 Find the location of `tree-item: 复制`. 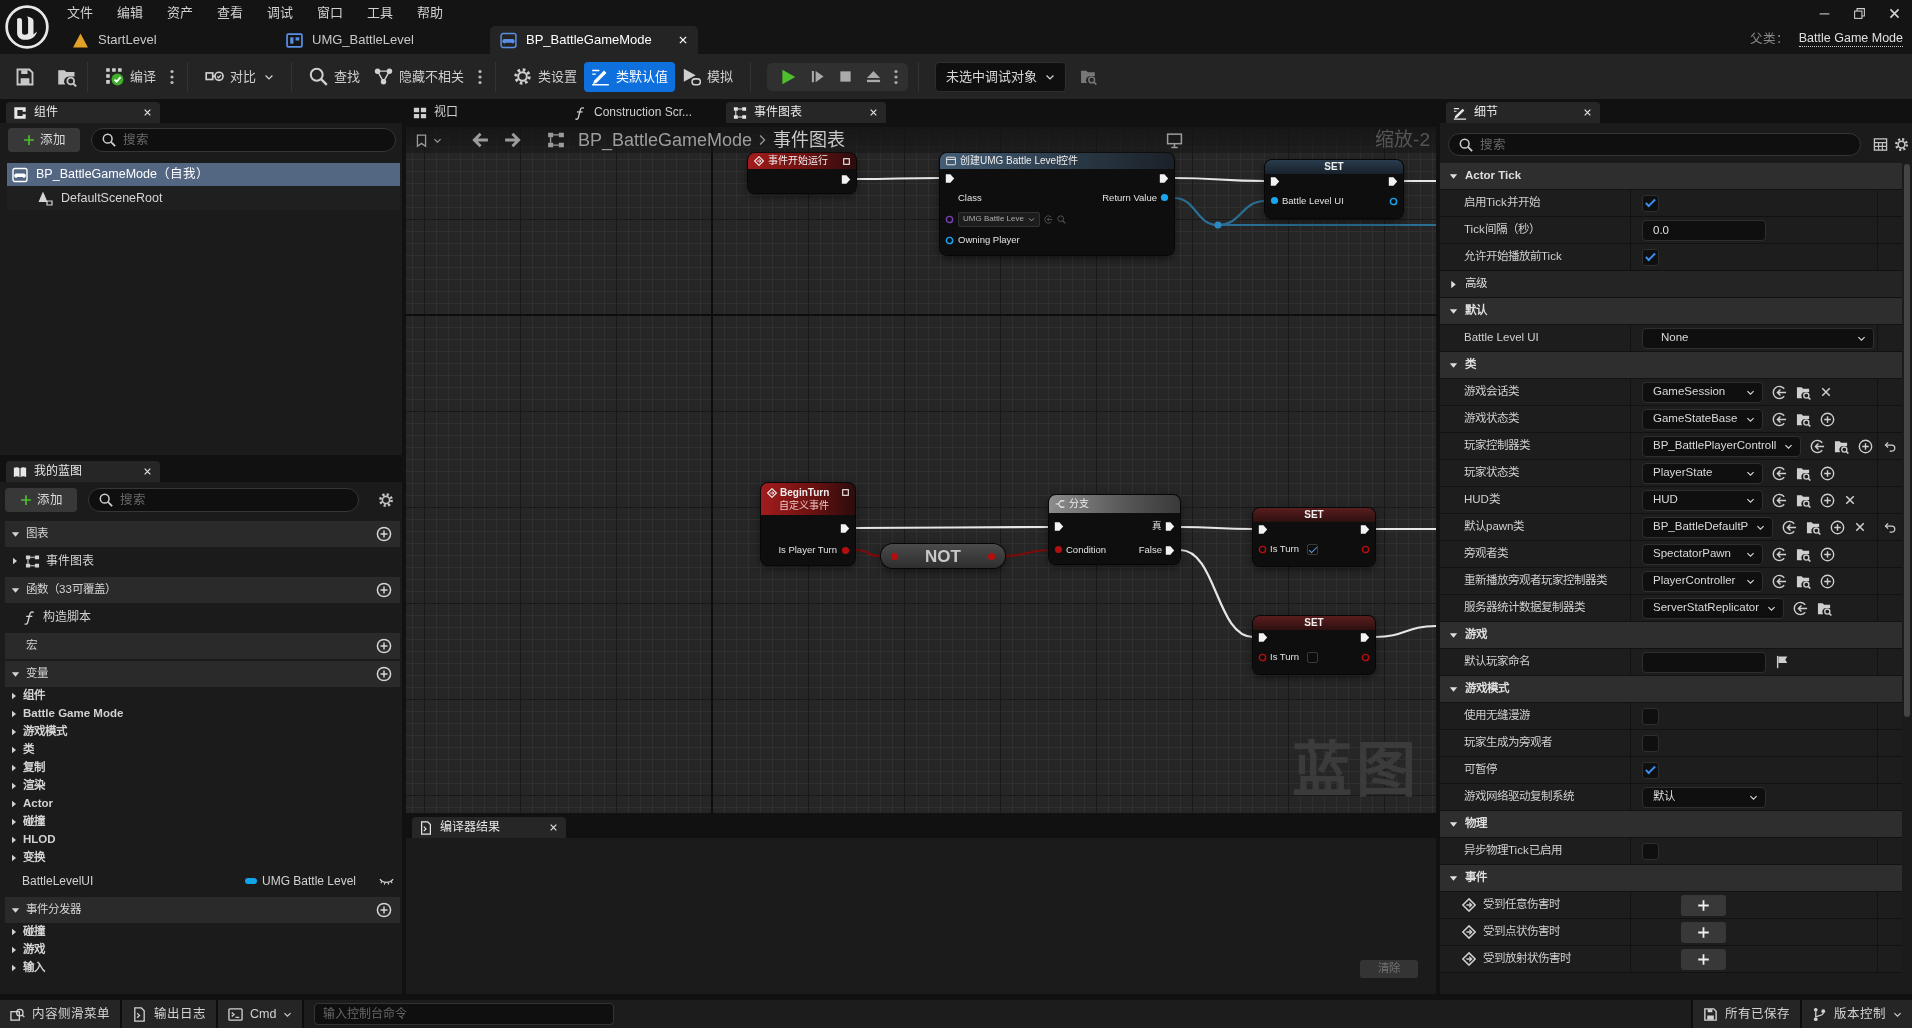

tree-item: 复制 is located at coordinates (202, 768).